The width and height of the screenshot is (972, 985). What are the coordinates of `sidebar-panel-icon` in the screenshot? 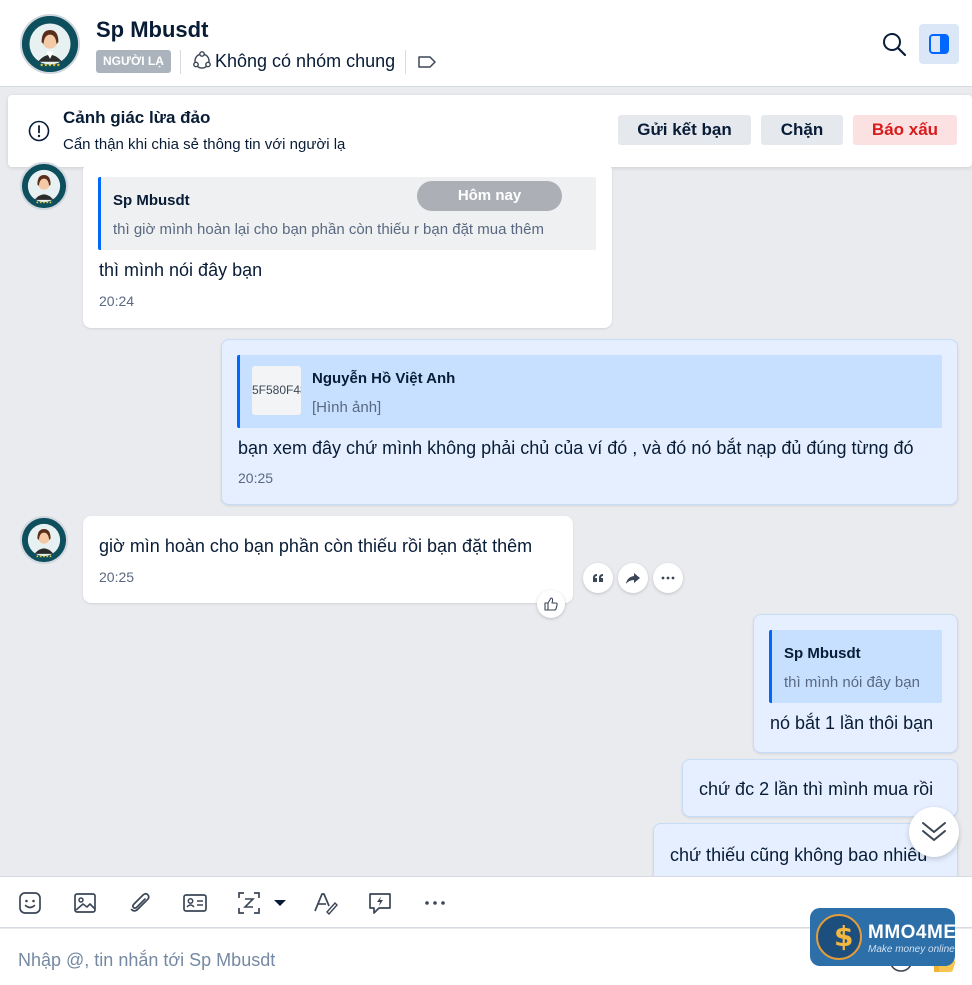 It's located at (939, 44).